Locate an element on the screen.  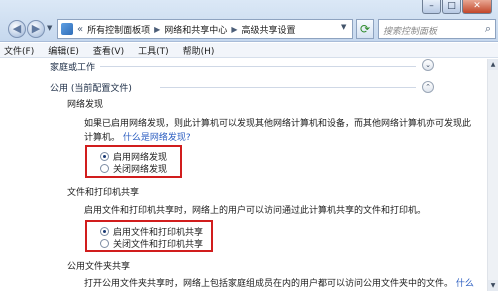
vertical-scrollbar: ▲ ▼ is located at coordinates (492, 175).